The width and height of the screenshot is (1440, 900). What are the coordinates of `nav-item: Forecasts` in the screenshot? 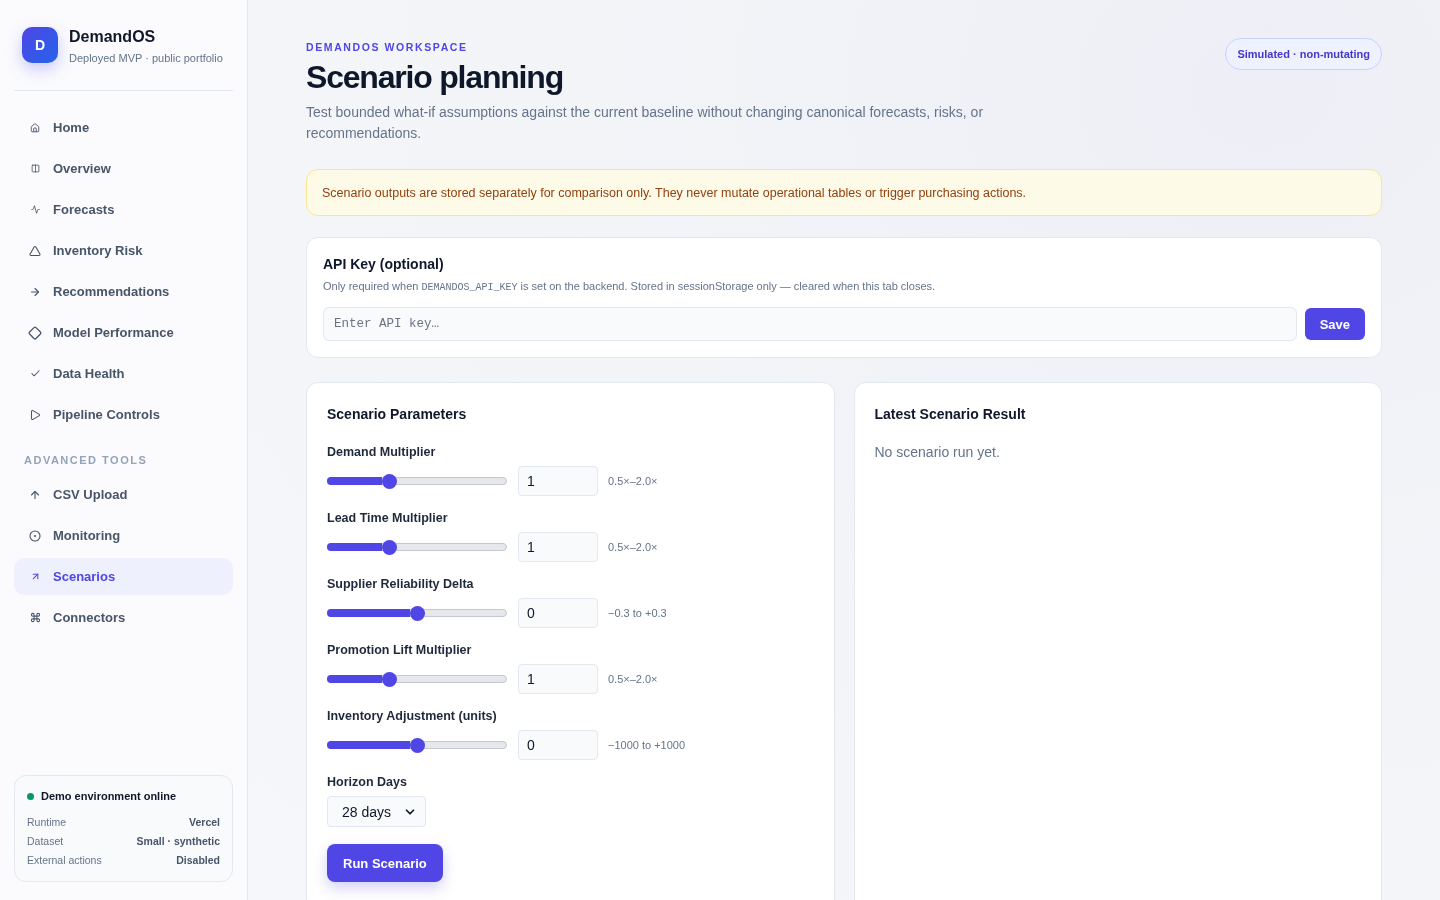 It's located at (123, 209).